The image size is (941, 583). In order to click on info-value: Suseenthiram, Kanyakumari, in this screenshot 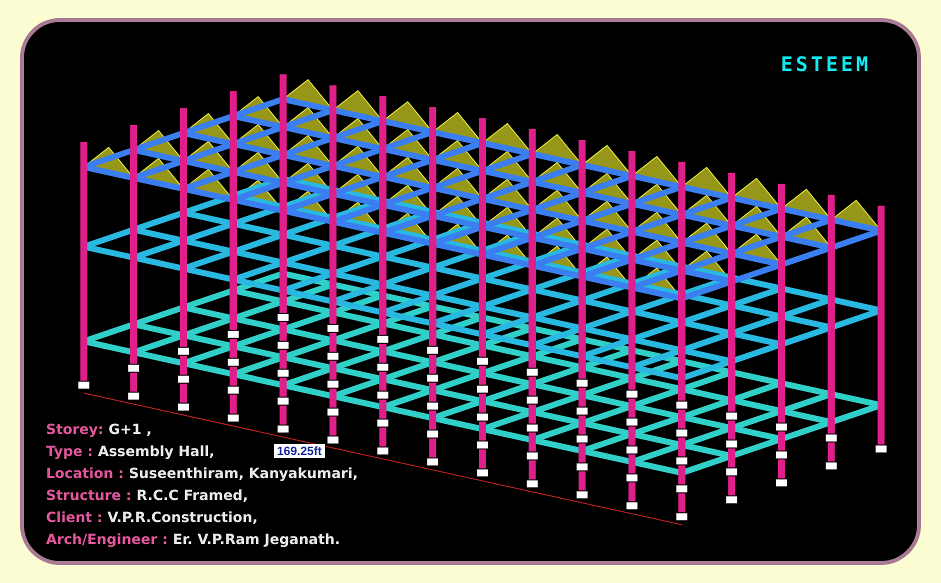, I will do `click(243, 474)`.